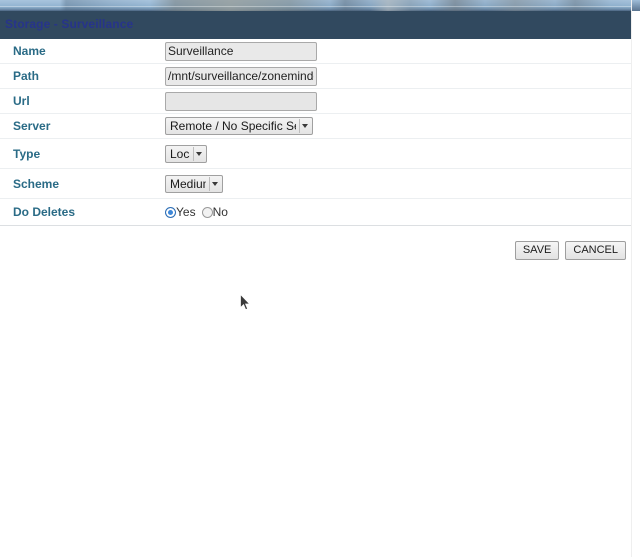  What do you see at coordinates (595, 250) in the screenshot?
I see `cancel-button: CANCEL` at bounding box center [595, 250].